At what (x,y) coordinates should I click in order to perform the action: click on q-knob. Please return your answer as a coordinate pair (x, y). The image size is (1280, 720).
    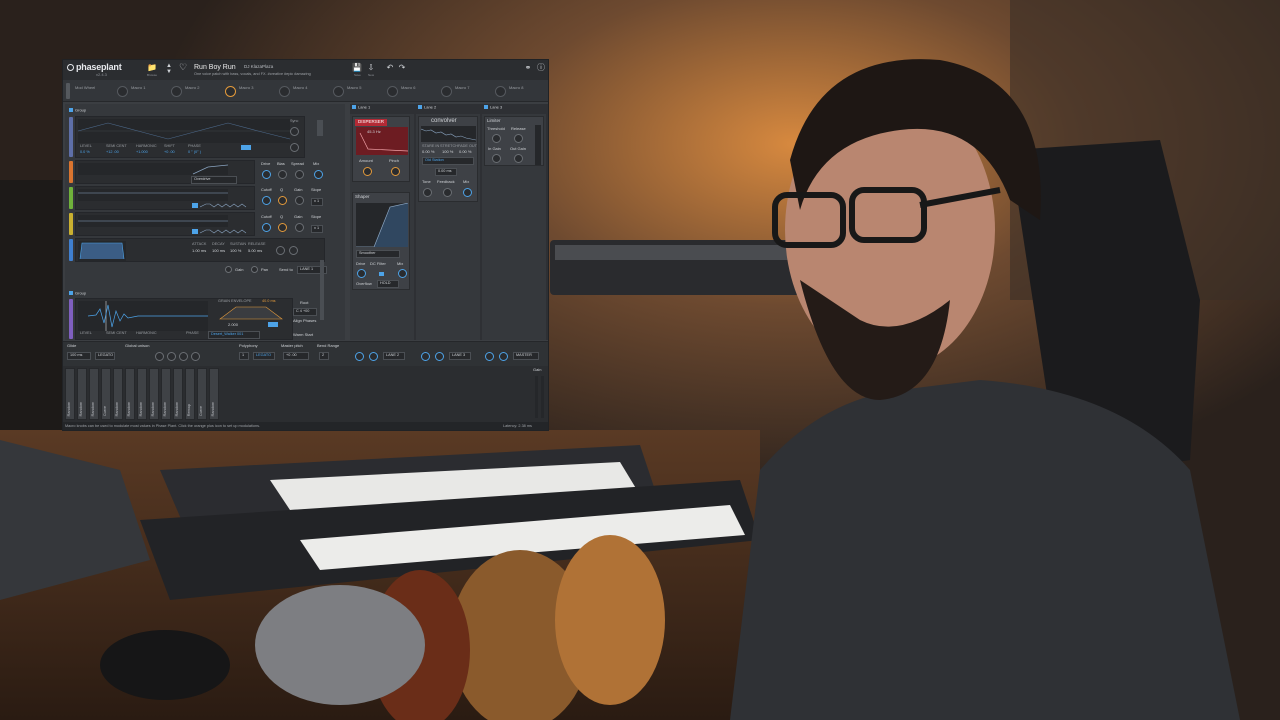
    Looking at the image, I should click on (282, 200).